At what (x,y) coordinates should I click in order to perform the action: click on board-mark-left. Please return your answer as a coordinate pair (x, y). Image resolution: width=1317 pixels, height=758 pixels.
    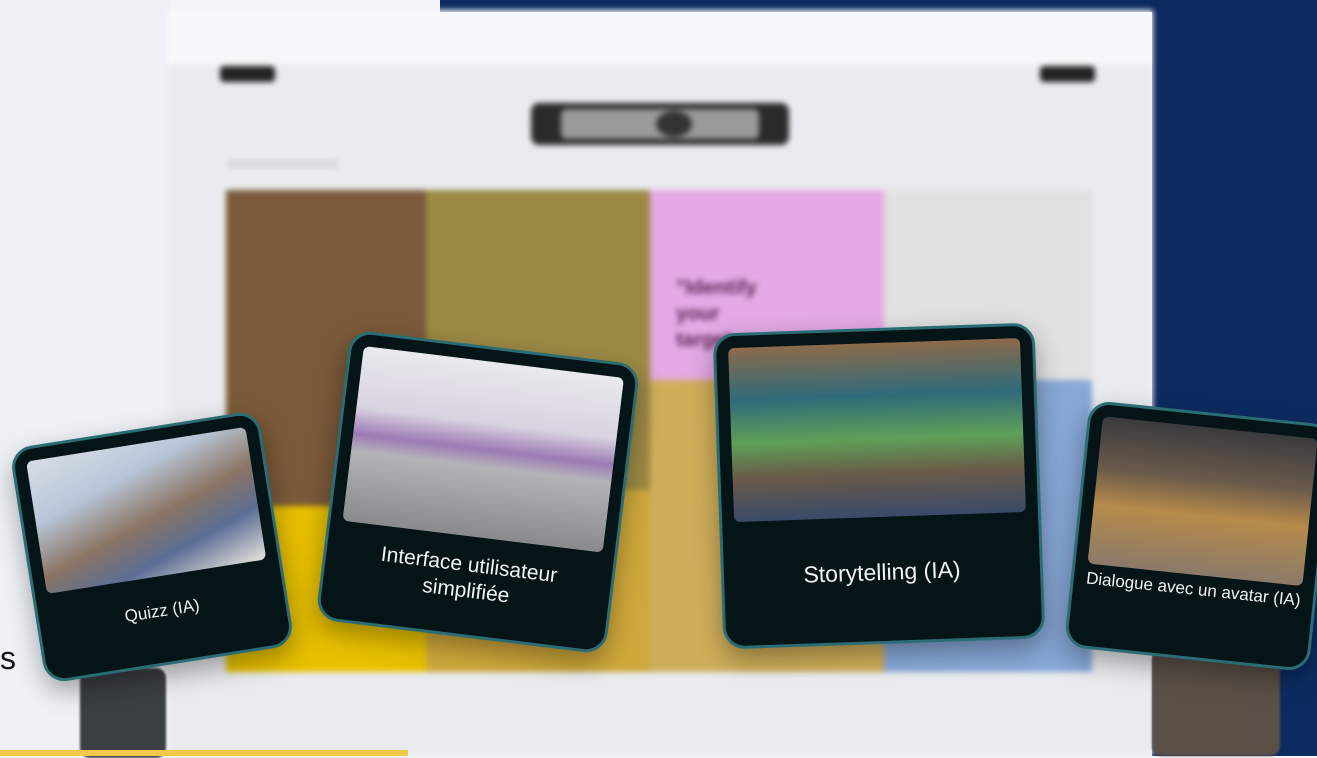
    Looking at the image, I should click on (247, 74).